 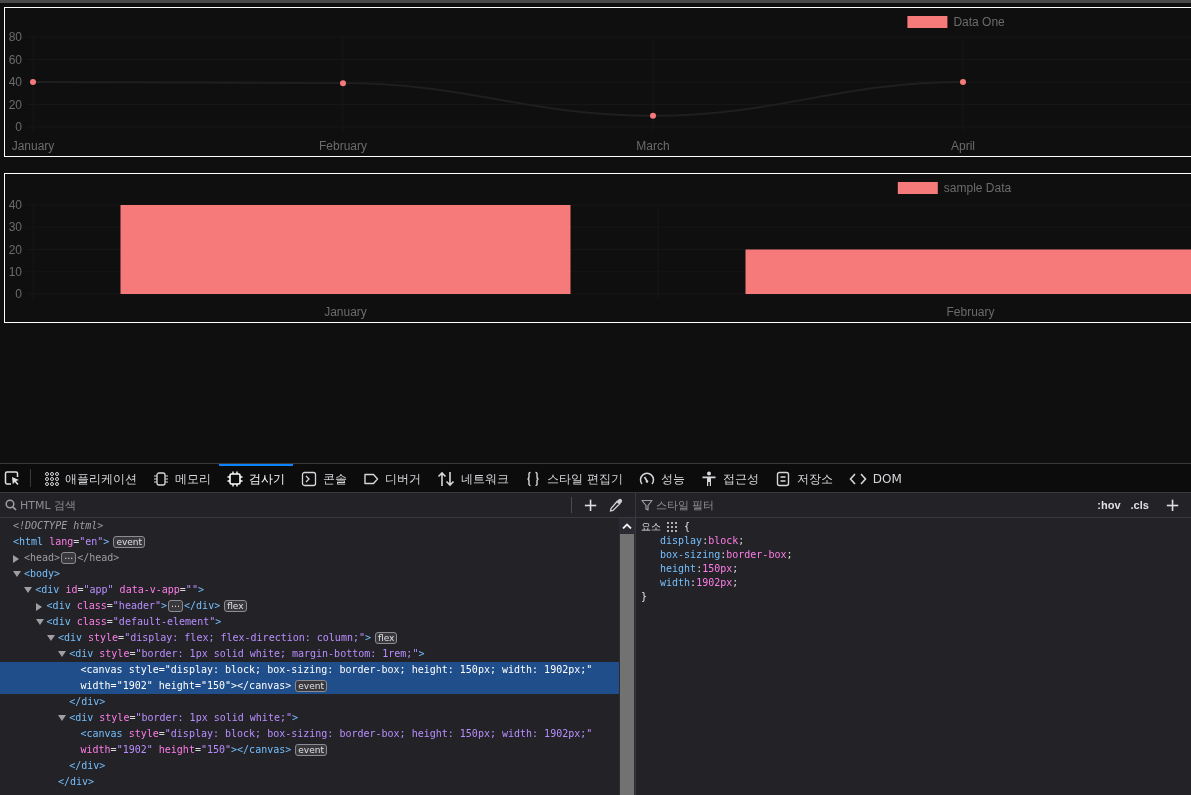 What do you see at coordinates (653, 146) in the screenshot?
I see `axis-category-label: March` at bounding box center [653, 146].